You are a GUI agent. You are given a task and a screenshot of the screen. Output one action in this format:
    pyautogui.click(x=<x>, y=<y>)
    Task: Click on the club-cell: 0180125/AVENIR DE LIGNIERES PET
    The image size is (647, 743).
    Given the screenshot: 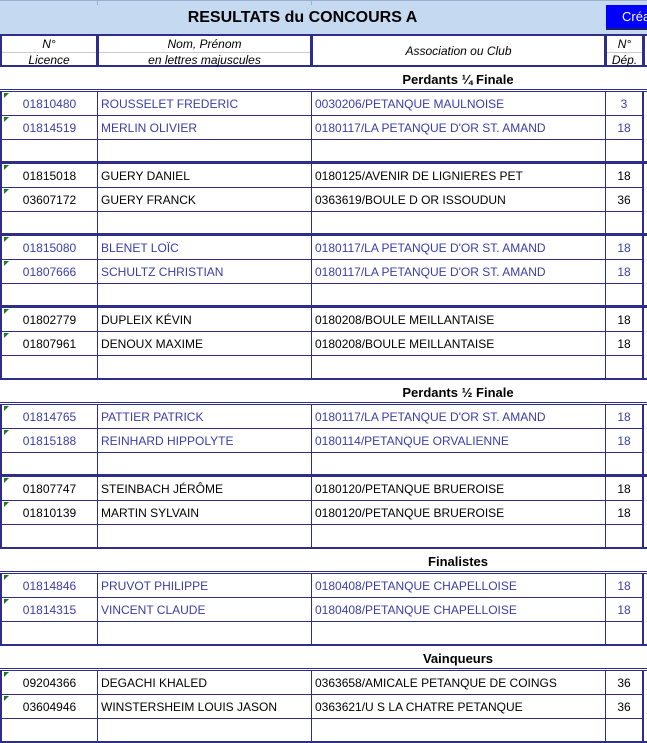 What is the action you would take?
    pyautogui.click(x=458, y=176)
    